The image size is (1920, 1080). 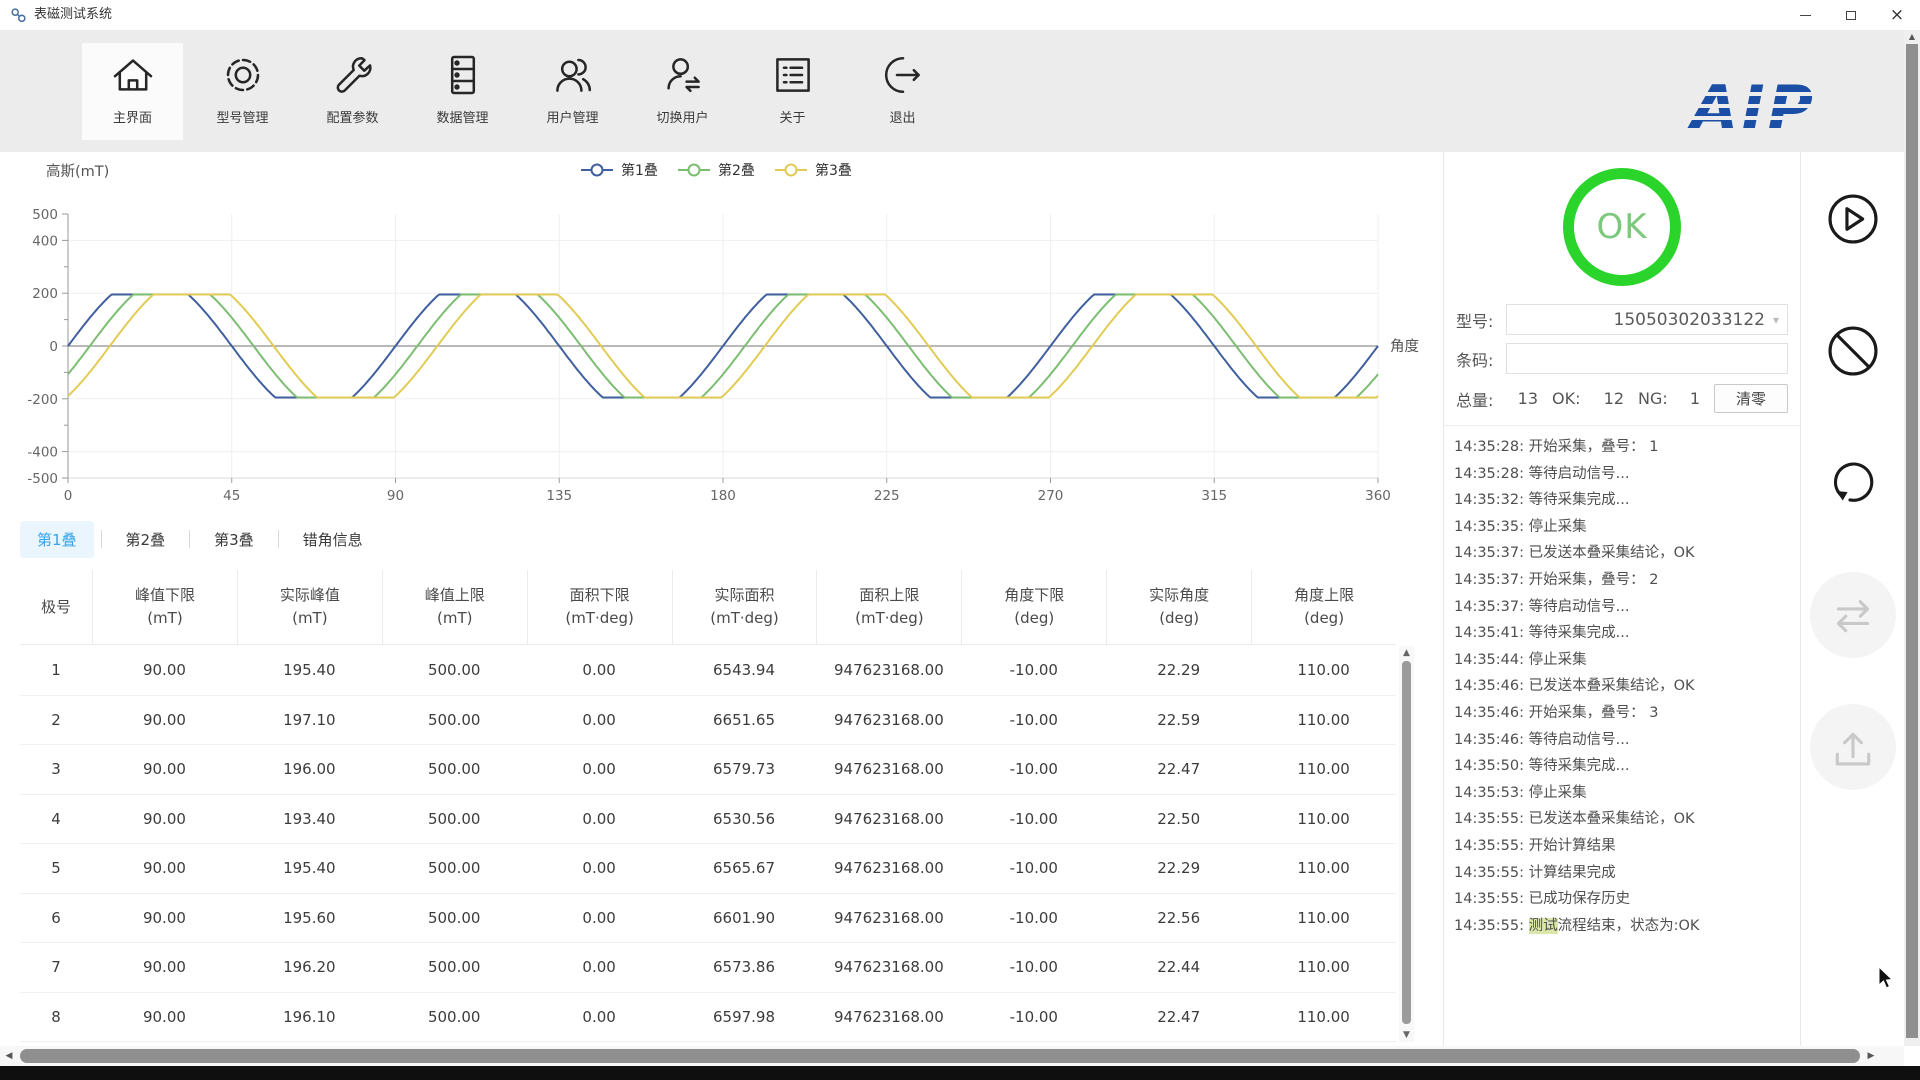 What do you see at coordinates (1897, 15) in the screenshot?
I see `close-button: ×` at bounding box center [1897, 15].